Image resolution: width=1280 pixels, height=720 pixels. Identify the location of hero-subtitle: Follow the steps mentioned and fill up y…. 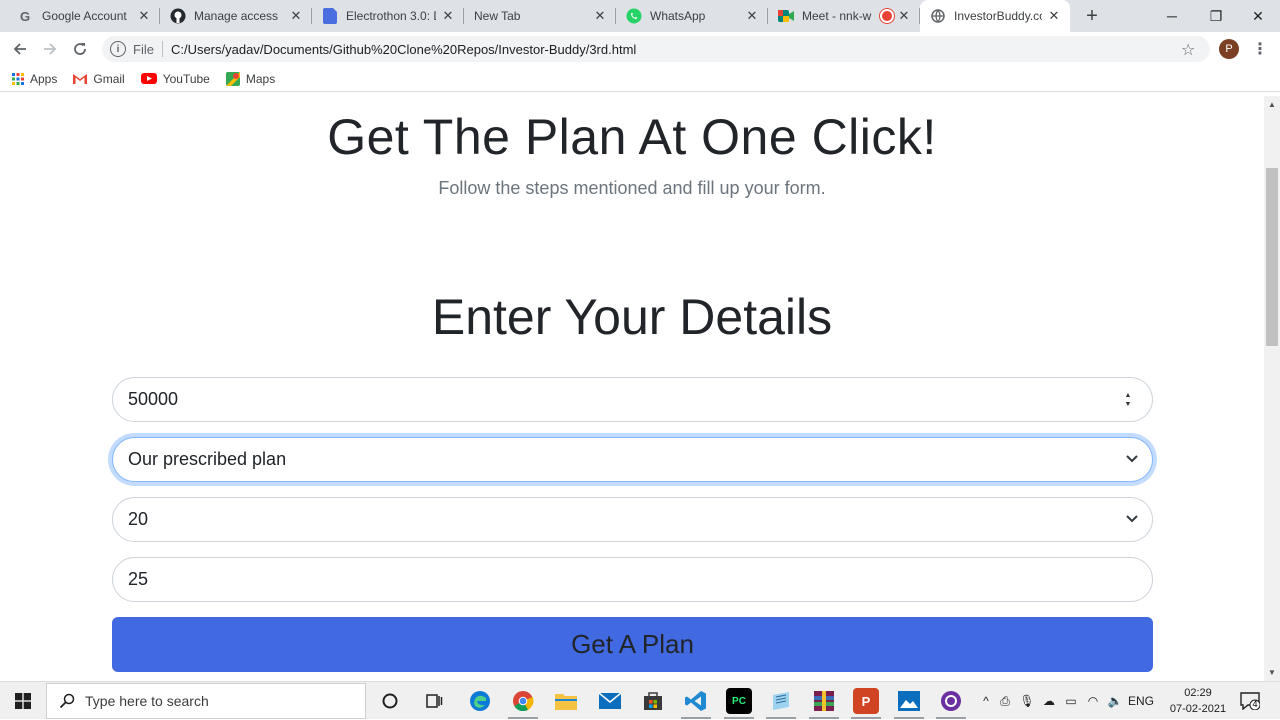
(632, 188).